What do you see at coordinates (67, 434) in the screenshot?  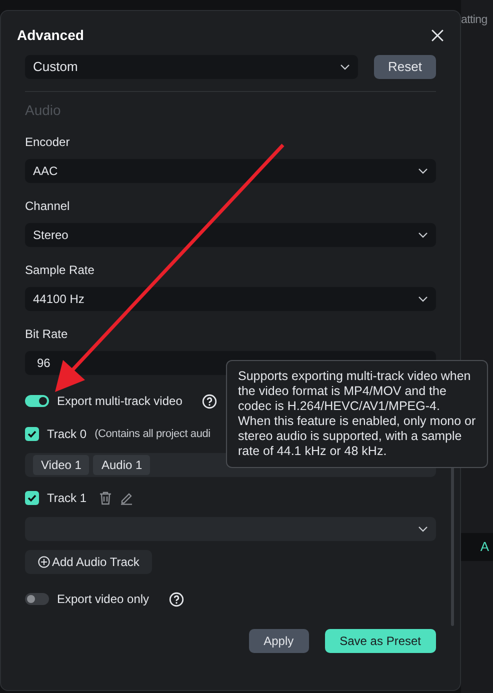 I see `track-label: Track 0` at bounding box center [67, 434].